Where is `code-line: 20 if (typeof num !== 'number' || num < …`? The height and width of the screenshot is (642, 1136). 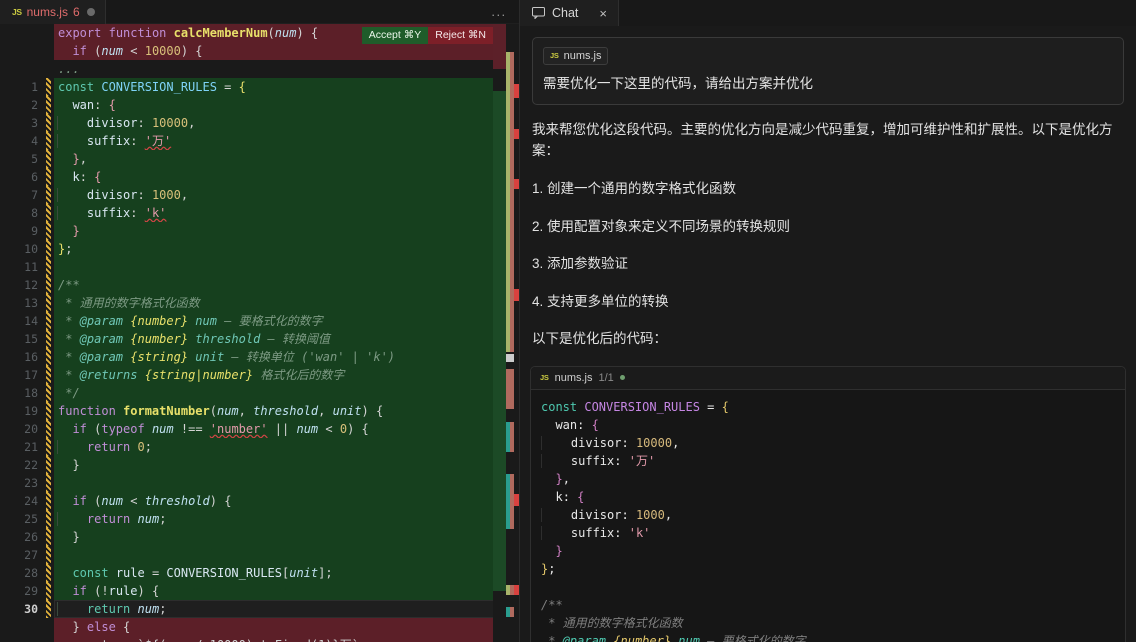 code-line: 20 if (typeof num !== 'number' || num < … is located at coordinates (259, 429).